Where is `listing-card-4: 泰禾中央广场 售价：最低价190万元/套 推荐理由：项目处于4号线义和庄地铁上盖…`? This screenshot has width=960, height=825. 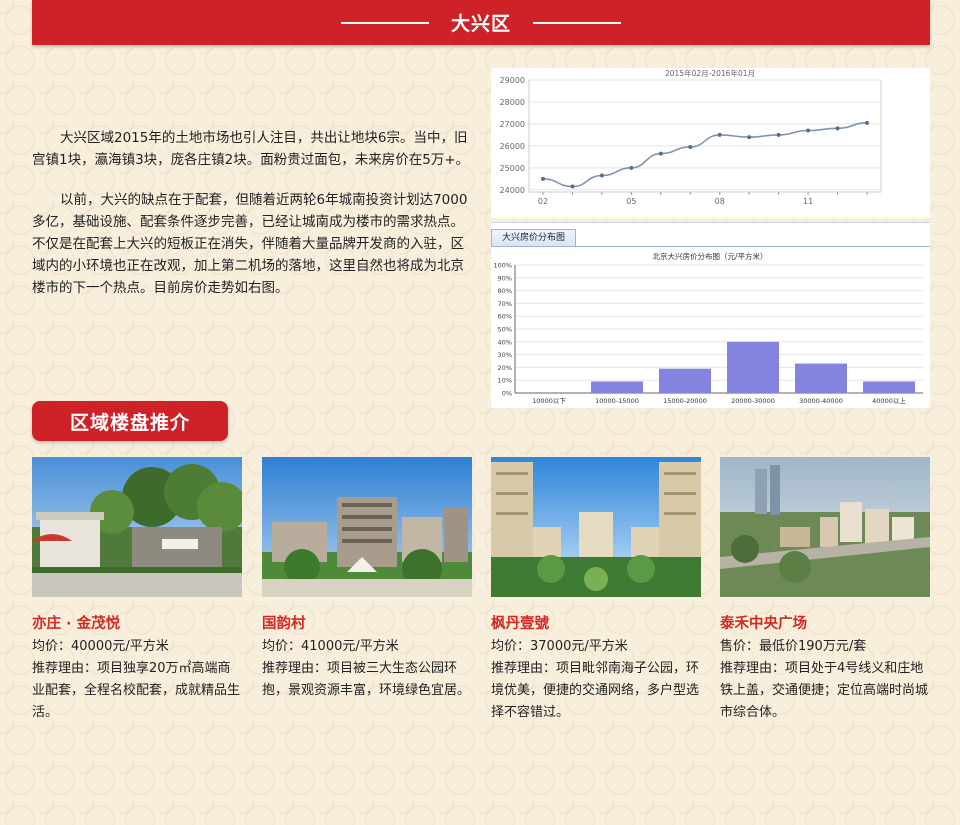
listing-card-4: 泰禾中央广场 售价：最低价190万元/套 推荐理由：项目处于4号线义和庄地铁上盖… is located at coordinates (825, 590).